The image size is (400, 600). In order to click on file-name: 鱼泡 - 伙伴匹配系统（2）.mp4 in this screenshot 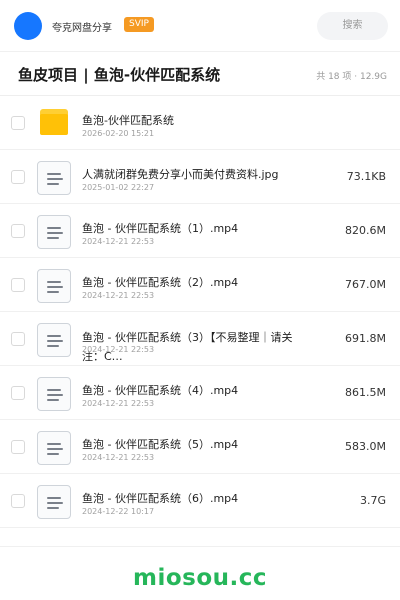, I will do `click(160, 282)`.